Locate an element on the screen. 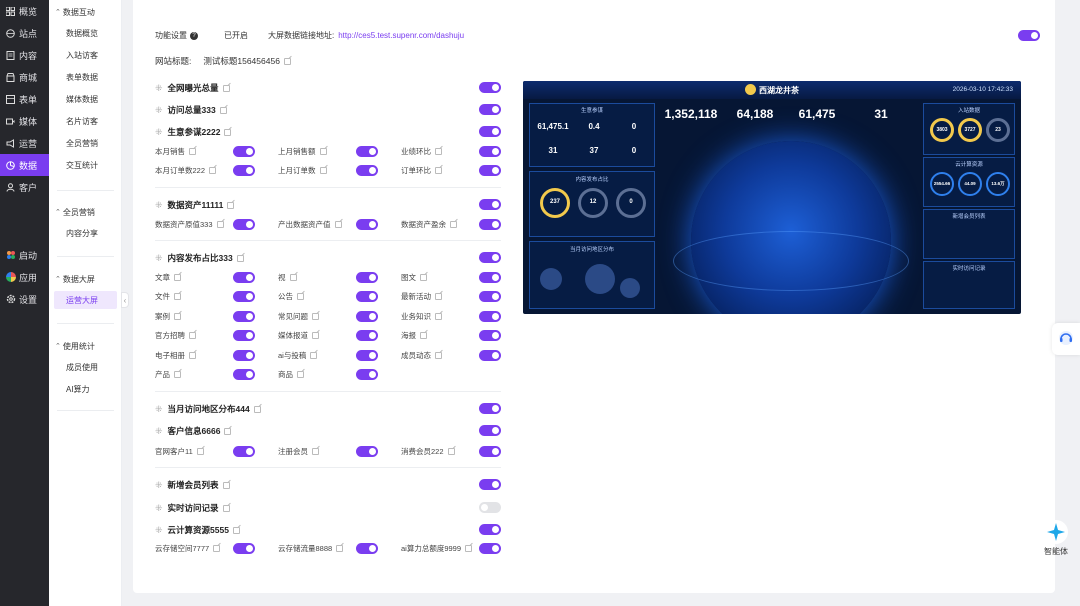 This screenshot has height=606, width=1080. toggle-ai-quota is located at coordinates (490, 548).